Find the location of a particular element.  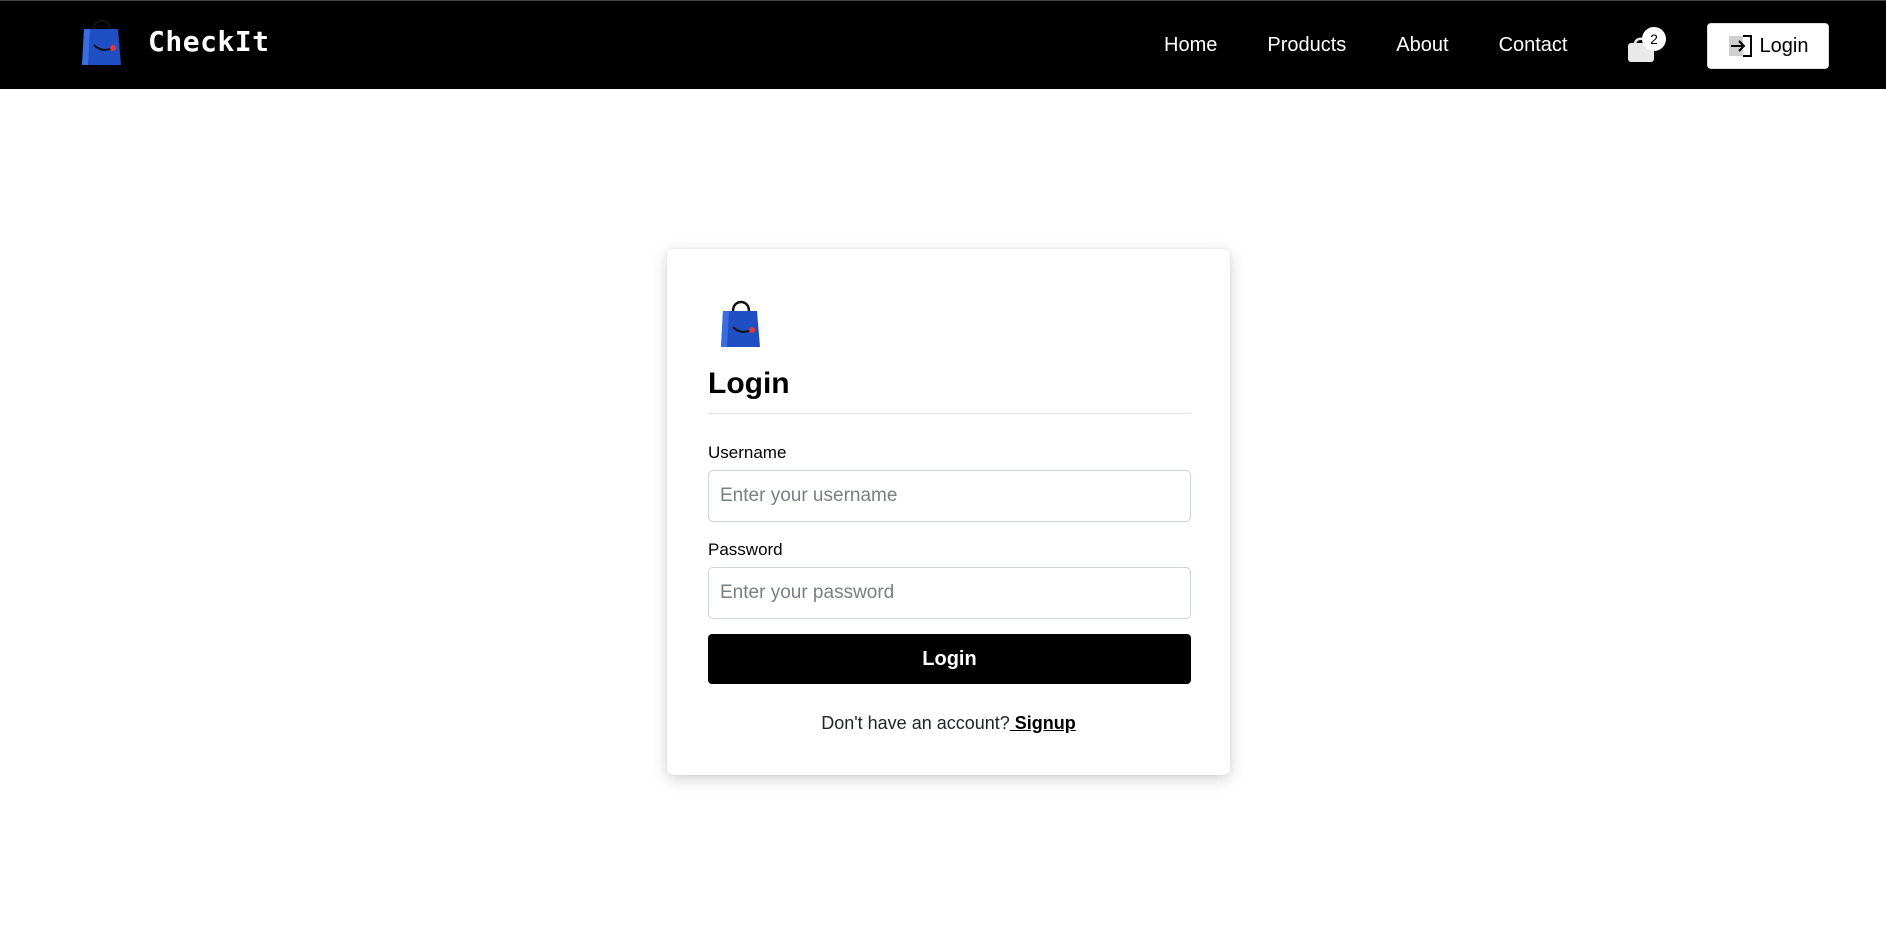

nav-link-home: Home is located at coordinates (1190, 45).